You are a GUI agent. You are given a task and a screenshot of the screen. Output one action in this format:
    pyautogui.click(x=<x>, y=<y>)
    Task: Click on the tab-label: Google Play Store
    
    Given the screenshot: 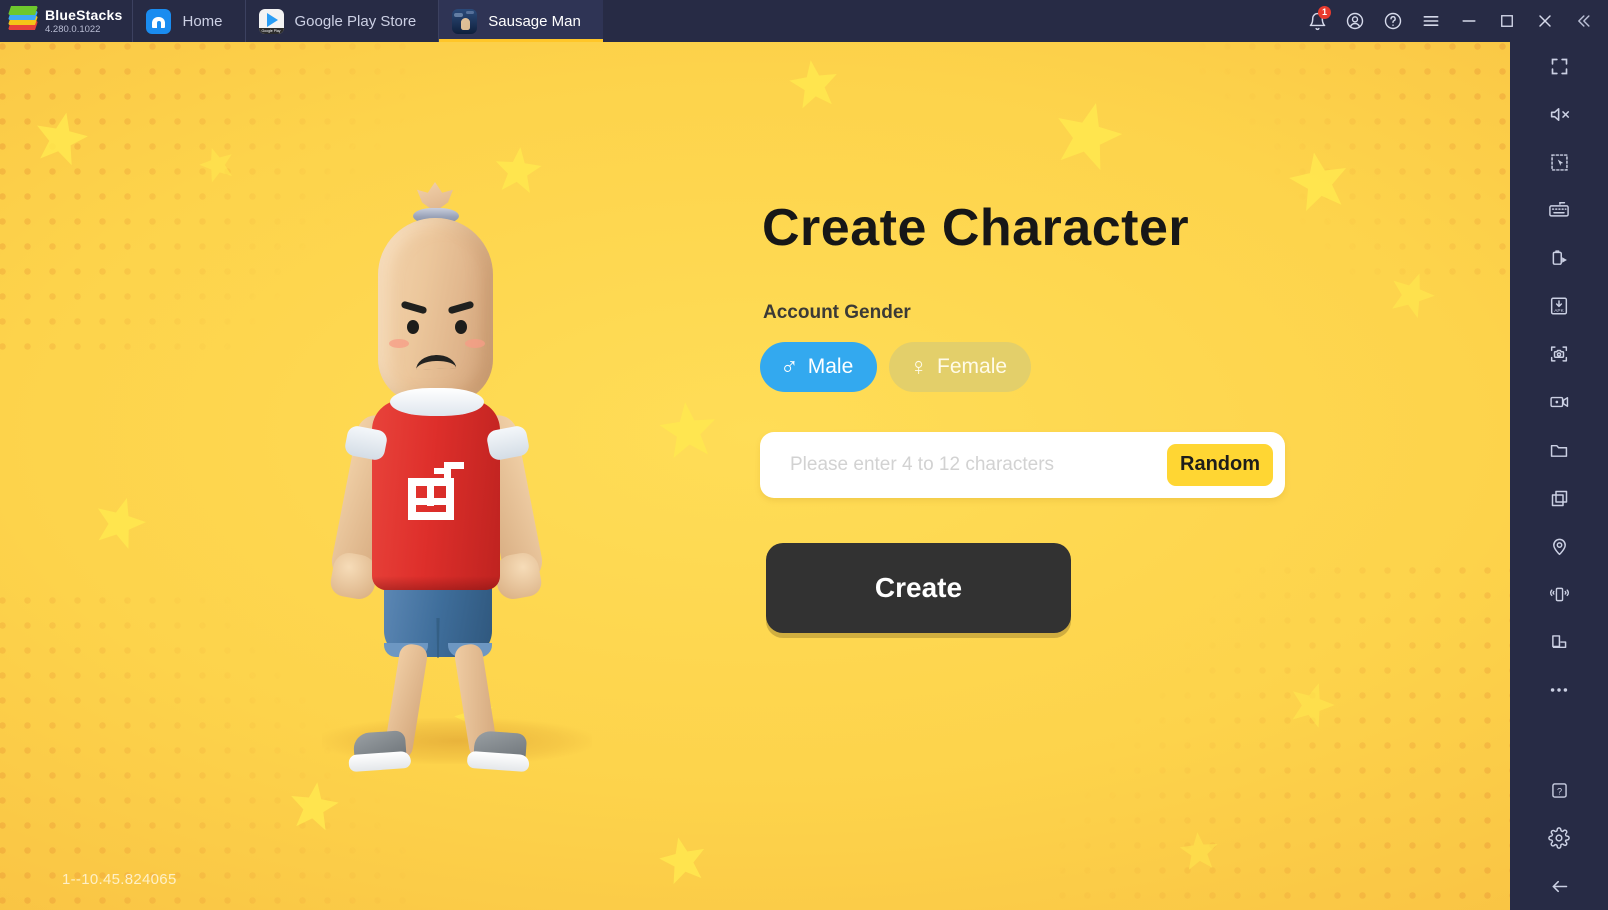 What is the action you would take?
    pyautogui.click(x=355, y=21)
    